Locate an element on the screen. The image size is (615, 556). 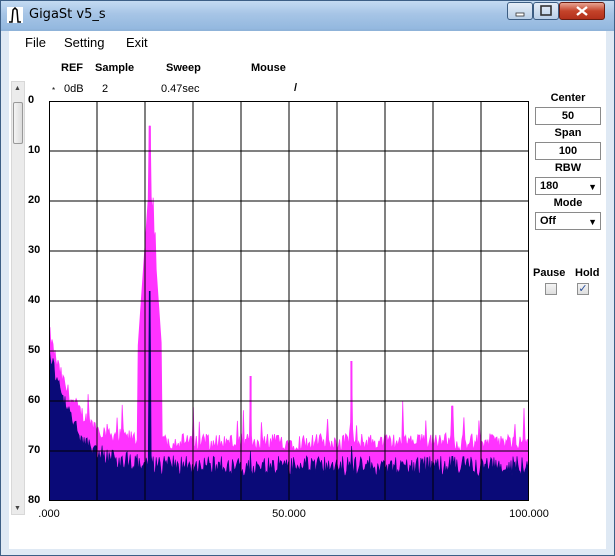
menu-setting: Setting is located at coordinates (84, 42).